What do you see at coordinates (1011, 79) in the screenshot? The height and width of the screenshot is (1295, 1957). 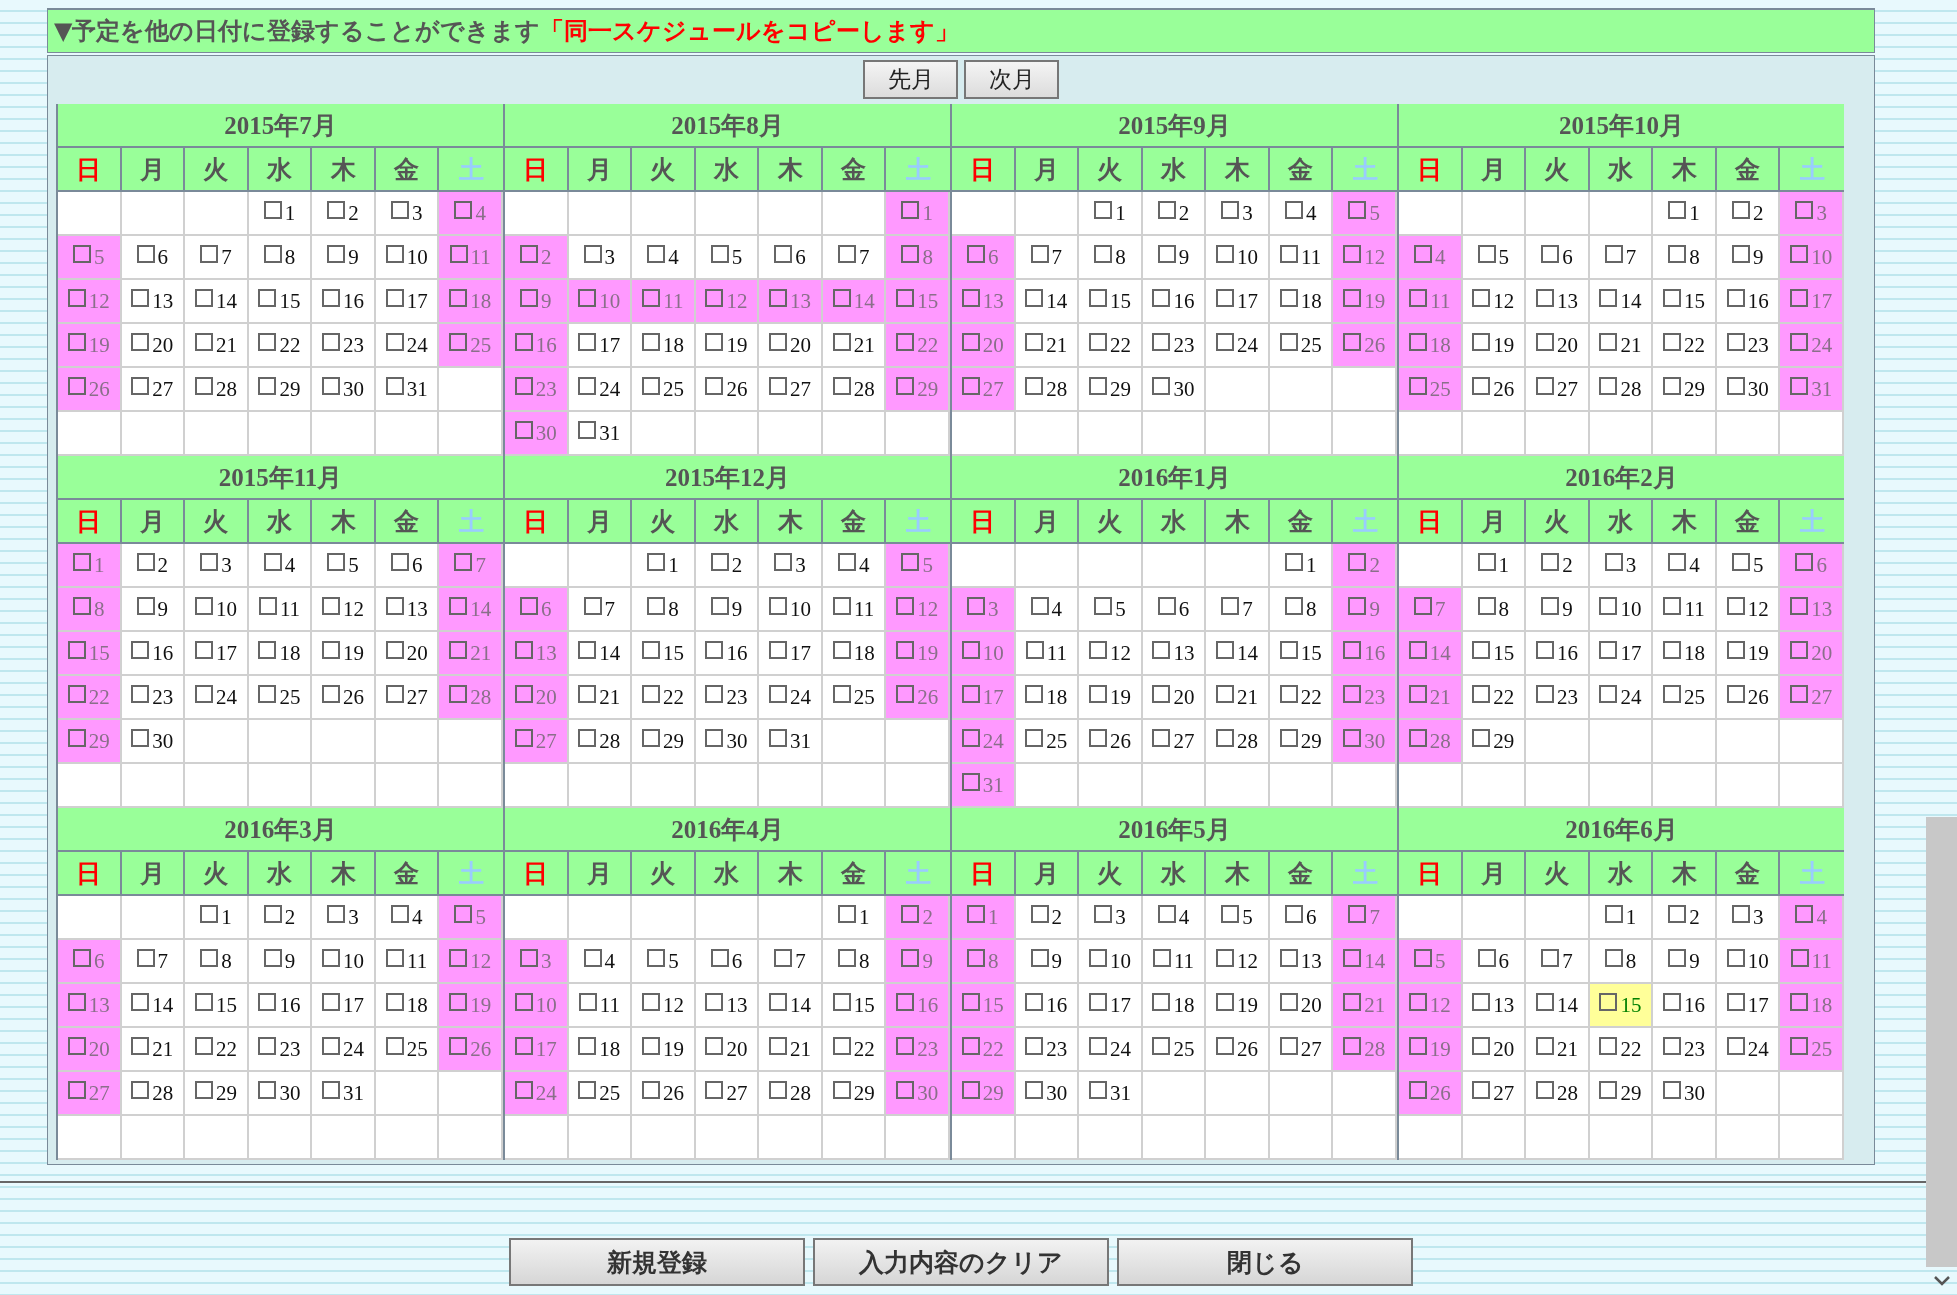 I see `month-nav-button: 次月` at bounding box center [1011, 79].